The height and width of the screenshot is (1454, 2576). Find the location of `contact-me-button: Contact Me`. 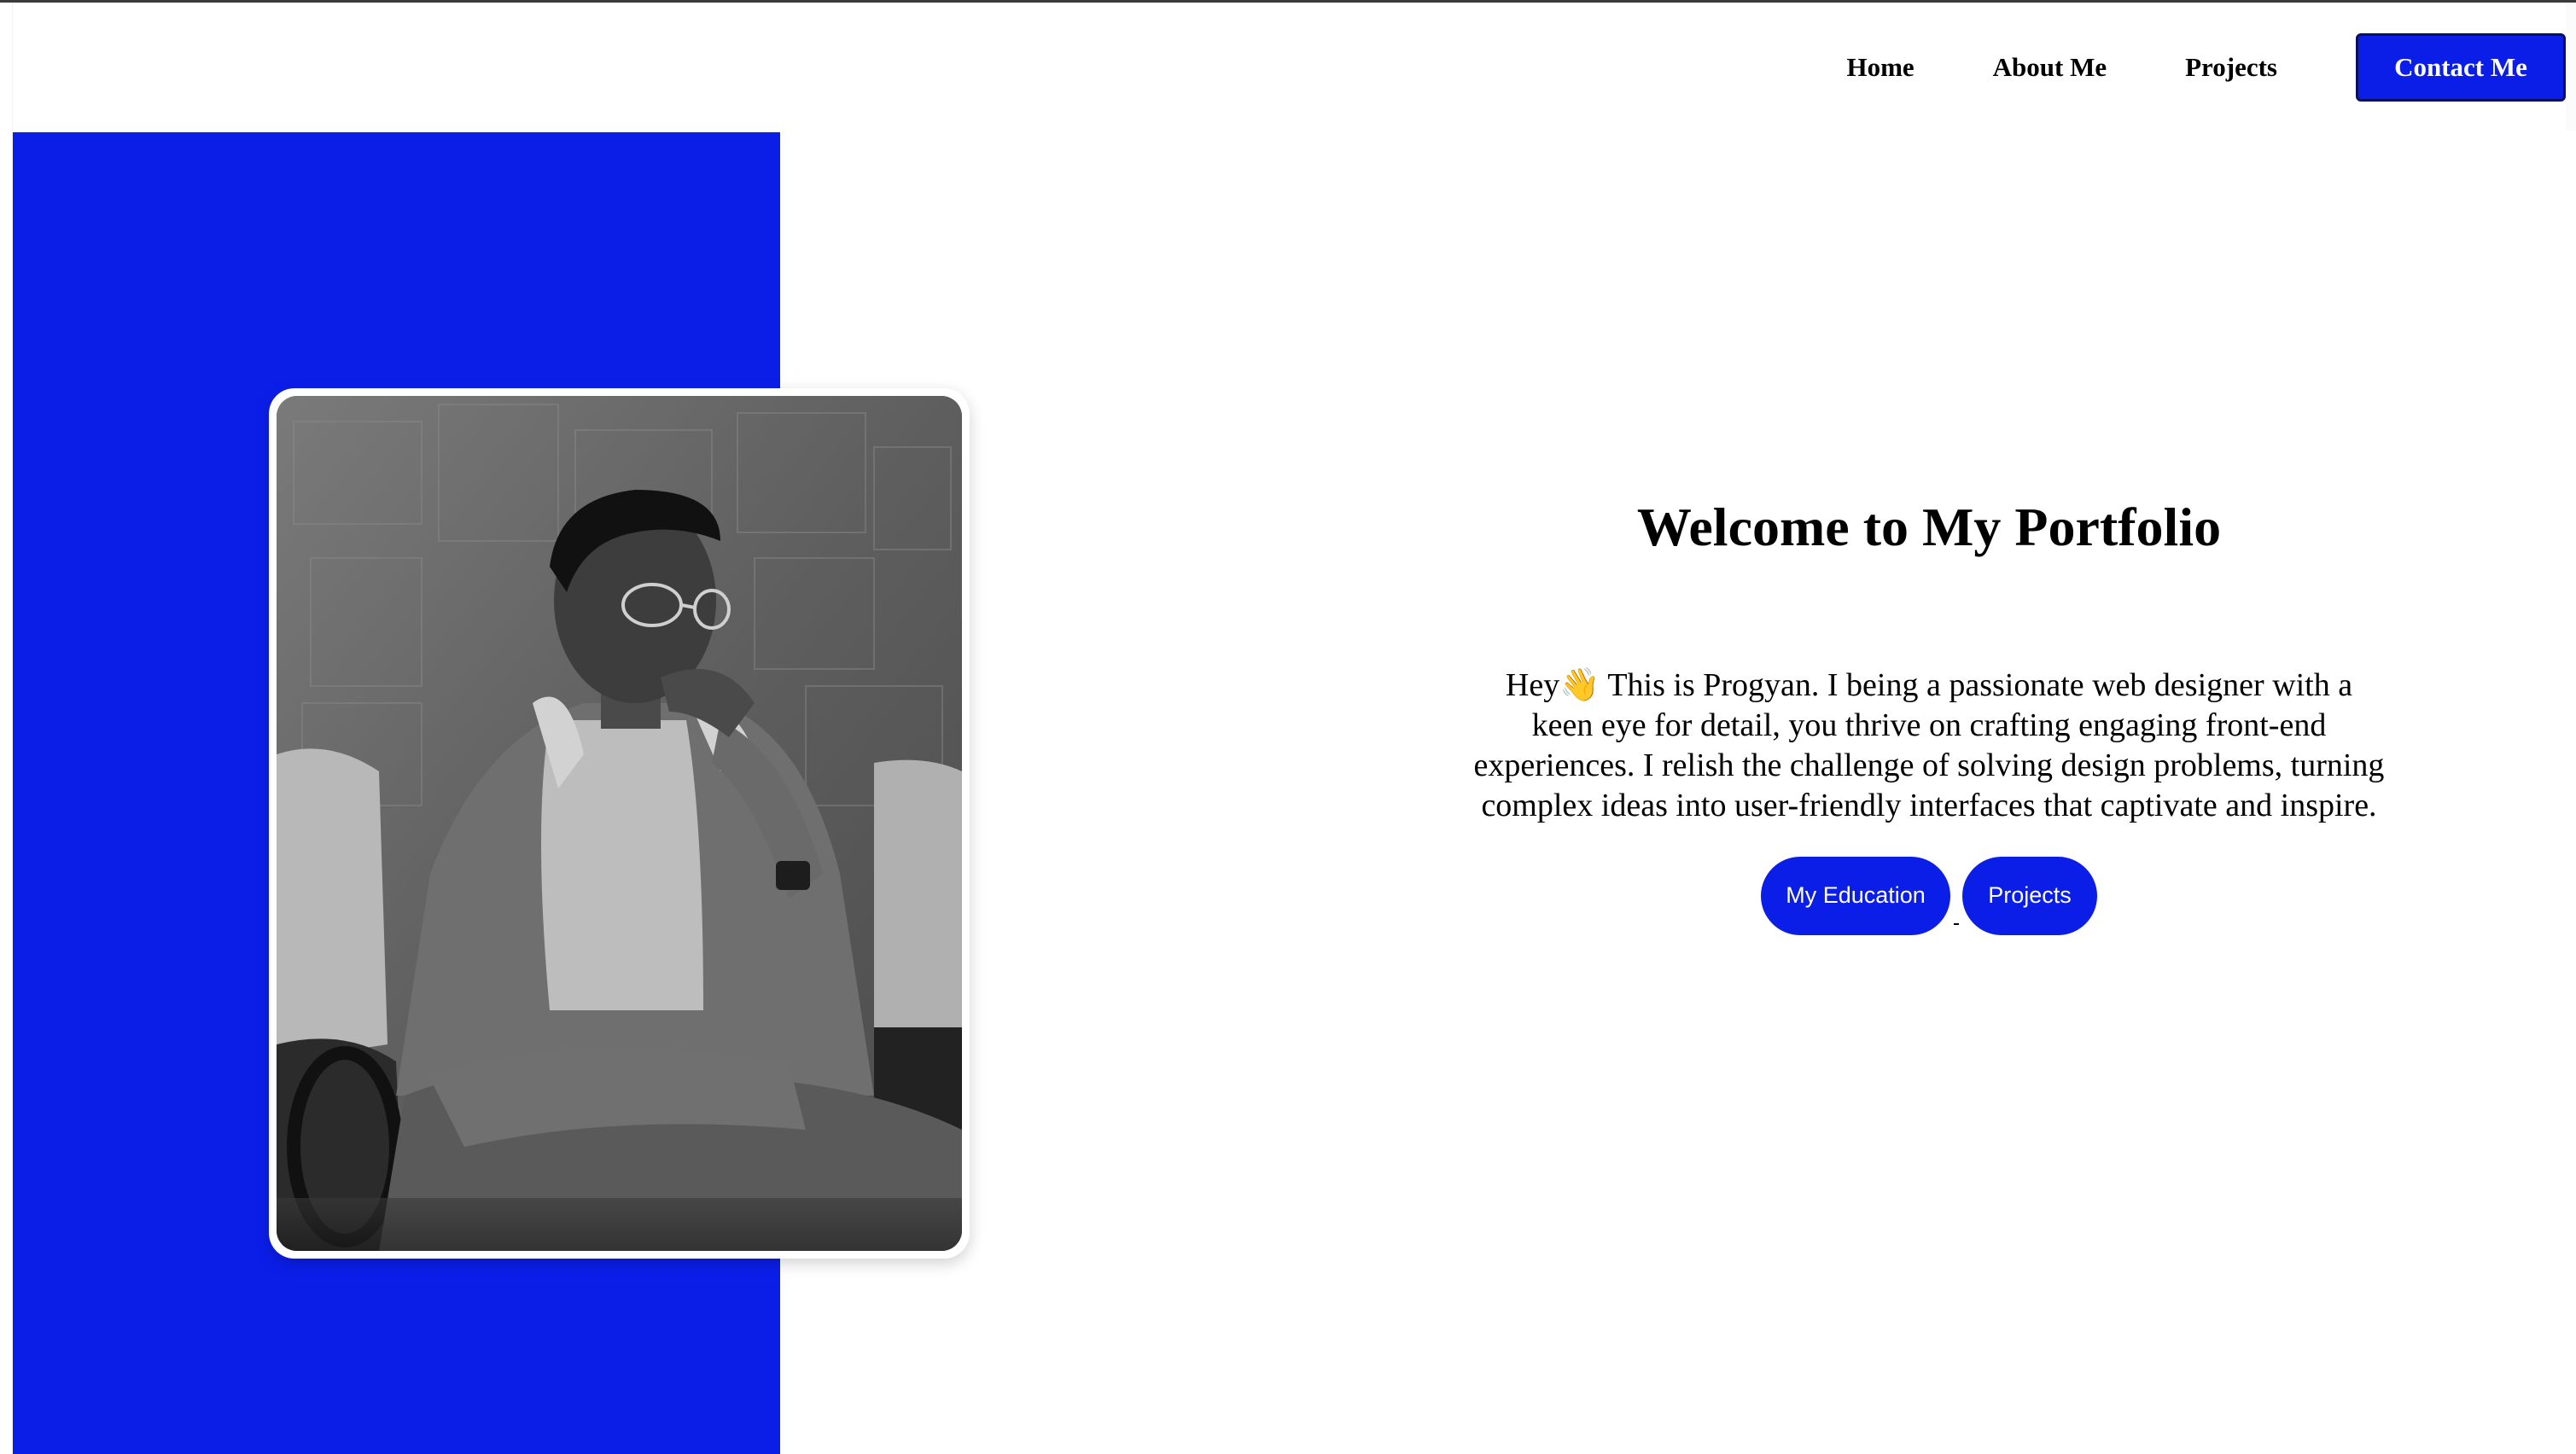

contact-me-button: Contact Me is located at coordinates (2461, 68).